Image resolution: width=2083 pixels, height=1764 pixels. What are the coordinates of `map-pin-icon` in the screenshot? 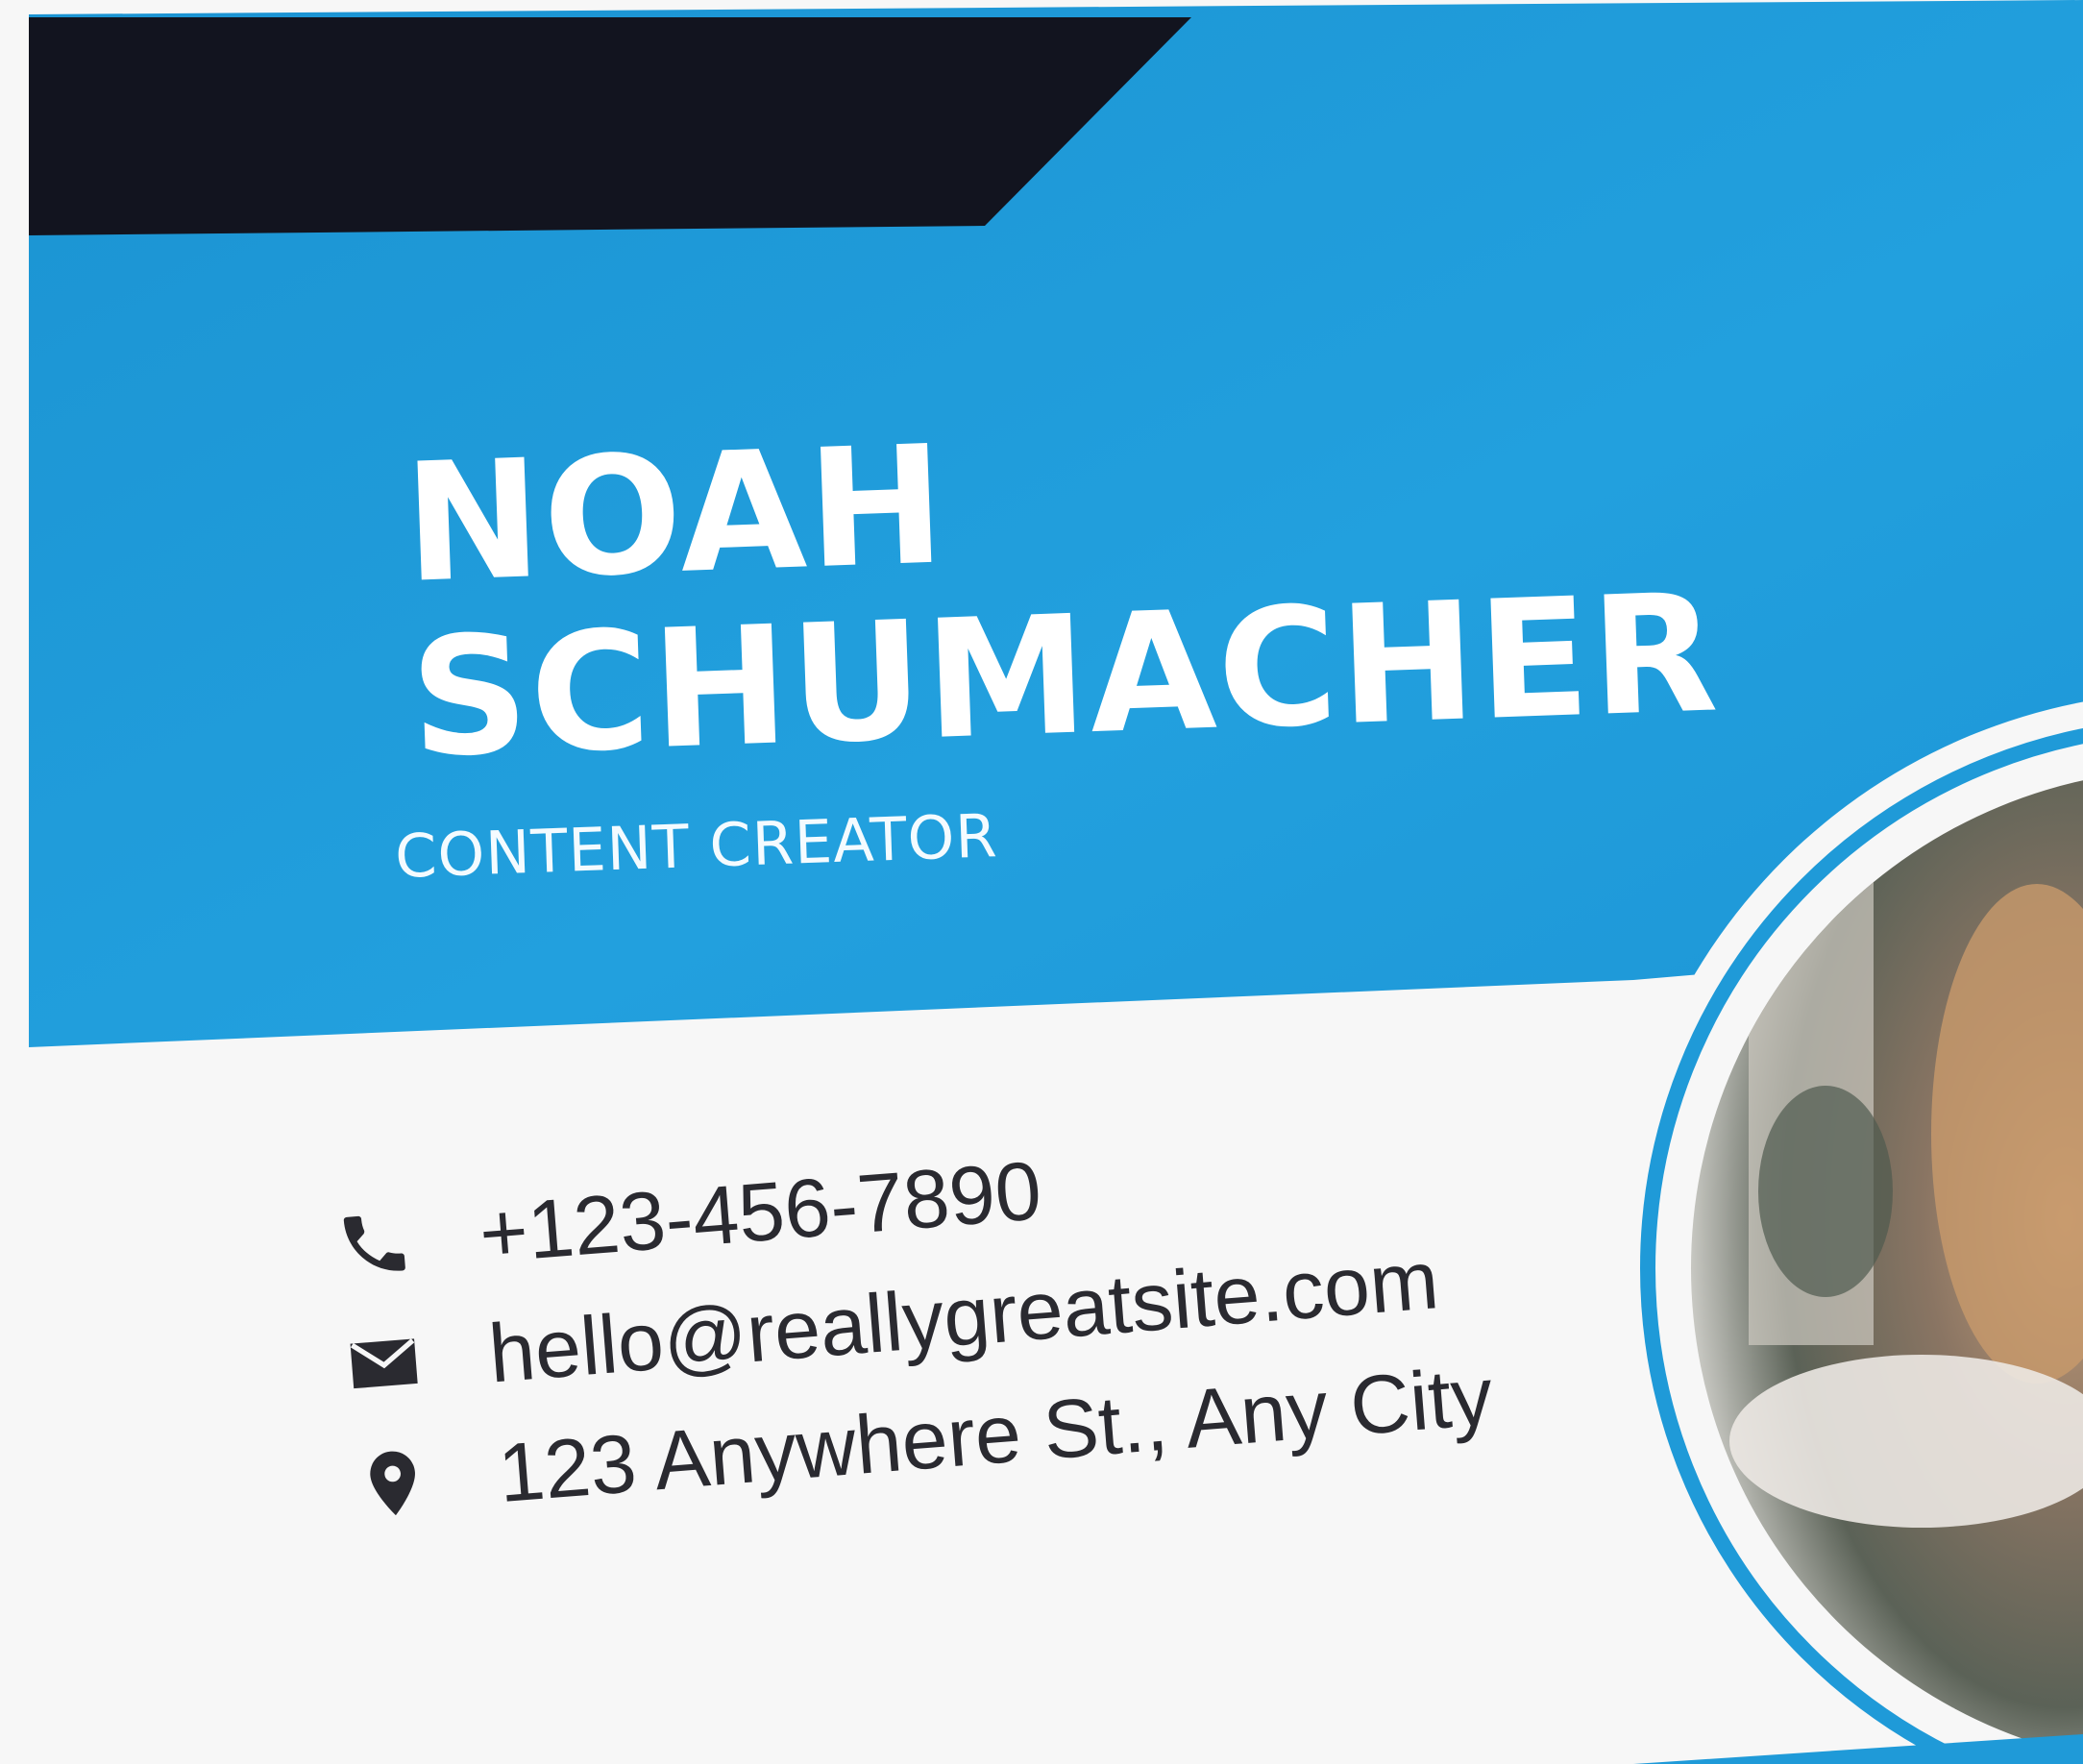 It's located at (401, 1482).